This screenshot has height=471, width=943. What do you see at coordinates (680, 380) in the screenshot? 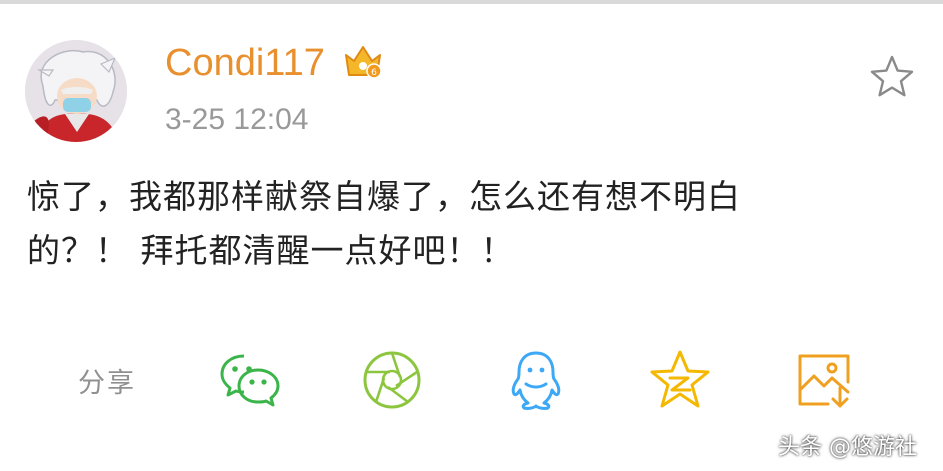
I see `qzone-share-icon` at bounding box center [680, 380].